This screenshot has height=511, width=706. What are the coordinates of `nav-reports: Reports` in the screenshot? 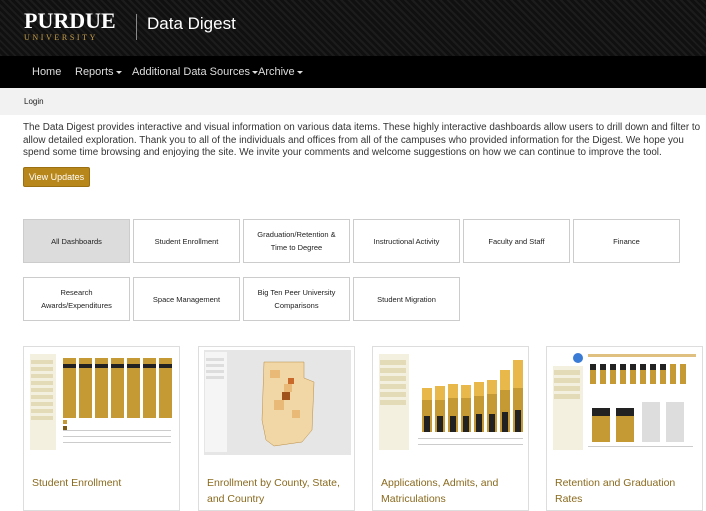 It's located at (98, 72).